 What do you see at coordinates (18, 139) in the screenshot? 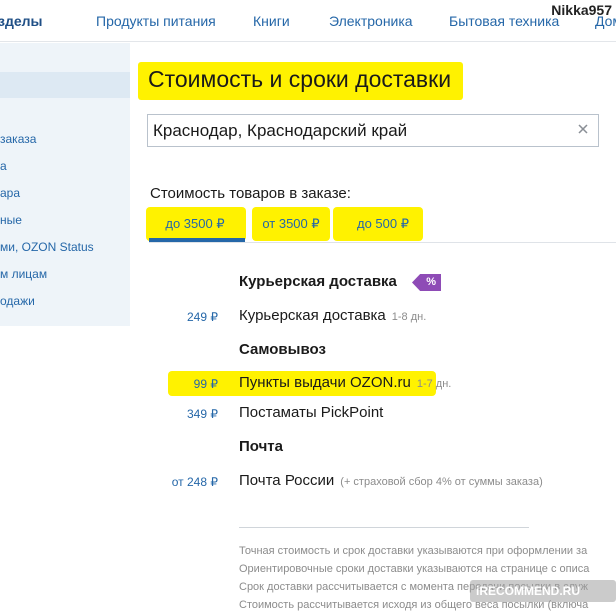
I see `sidebar-item-order: заказа` at bounding box center [18, 139].